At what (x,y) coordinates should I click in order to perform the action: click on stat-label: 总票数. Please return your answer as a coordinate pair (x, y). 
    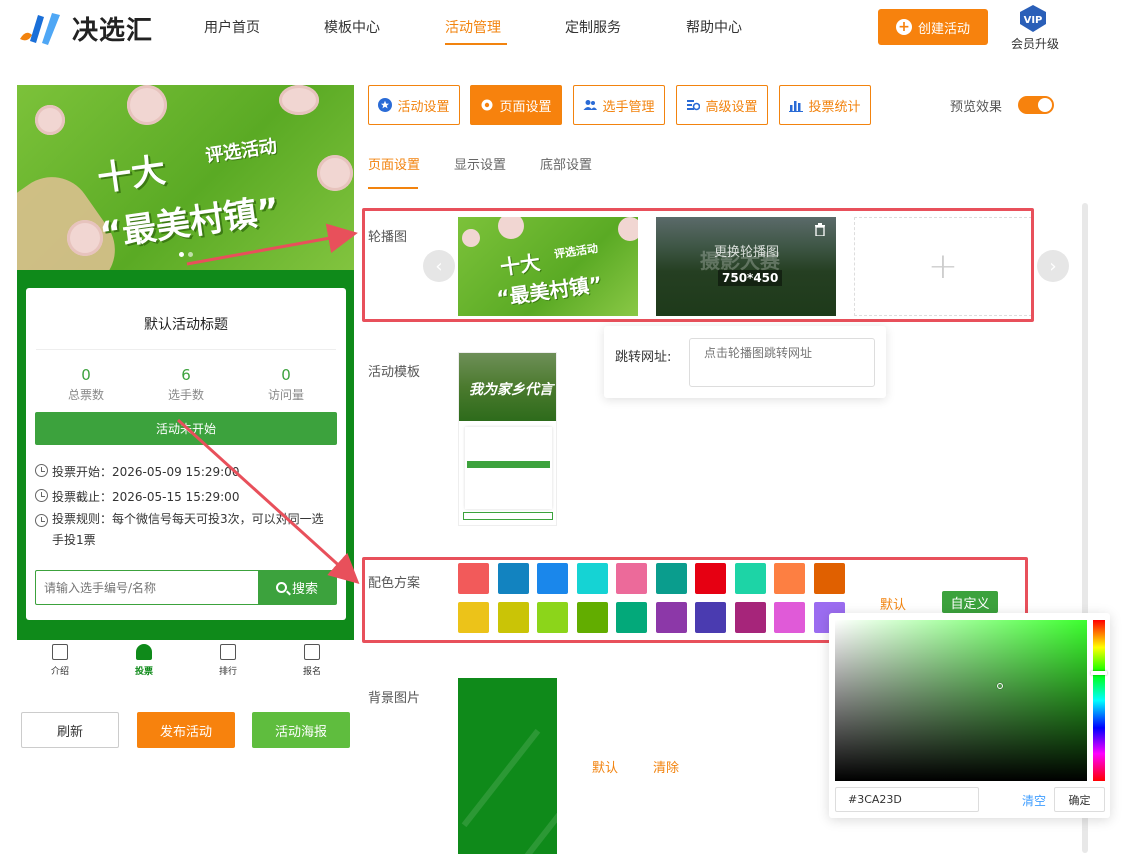
    Looking at the image, I should click on (85, 395).